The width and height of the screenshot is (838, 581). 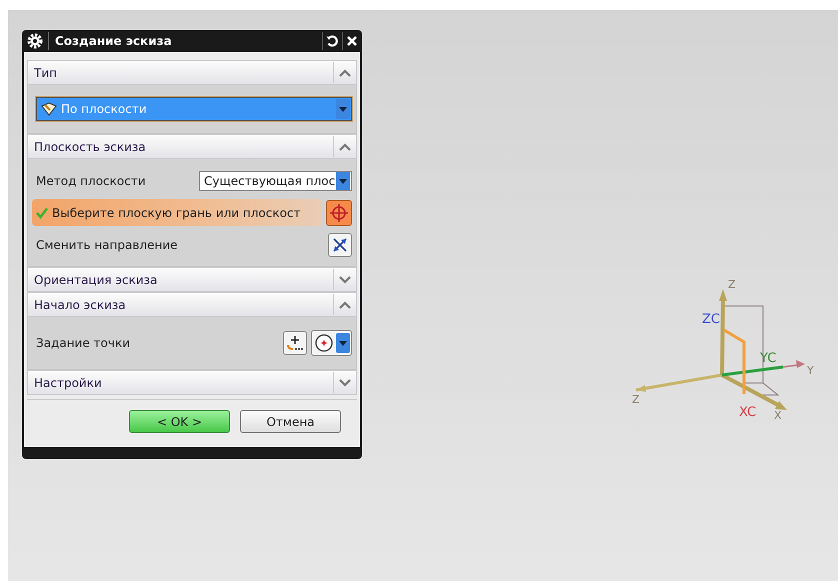 I want to click on dropdown-arrow-icon, so click(x=343, y=181).